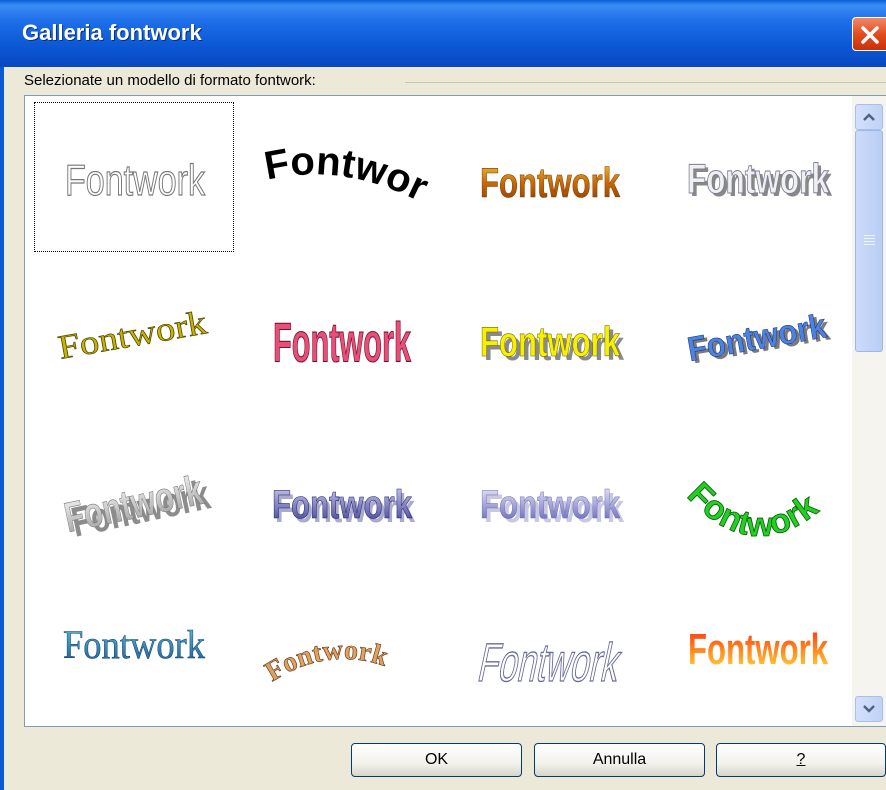 This screenshot has height=790, width=886. I want to click on fontwork-style-14-icon: Fontwork, so click(326, 661).